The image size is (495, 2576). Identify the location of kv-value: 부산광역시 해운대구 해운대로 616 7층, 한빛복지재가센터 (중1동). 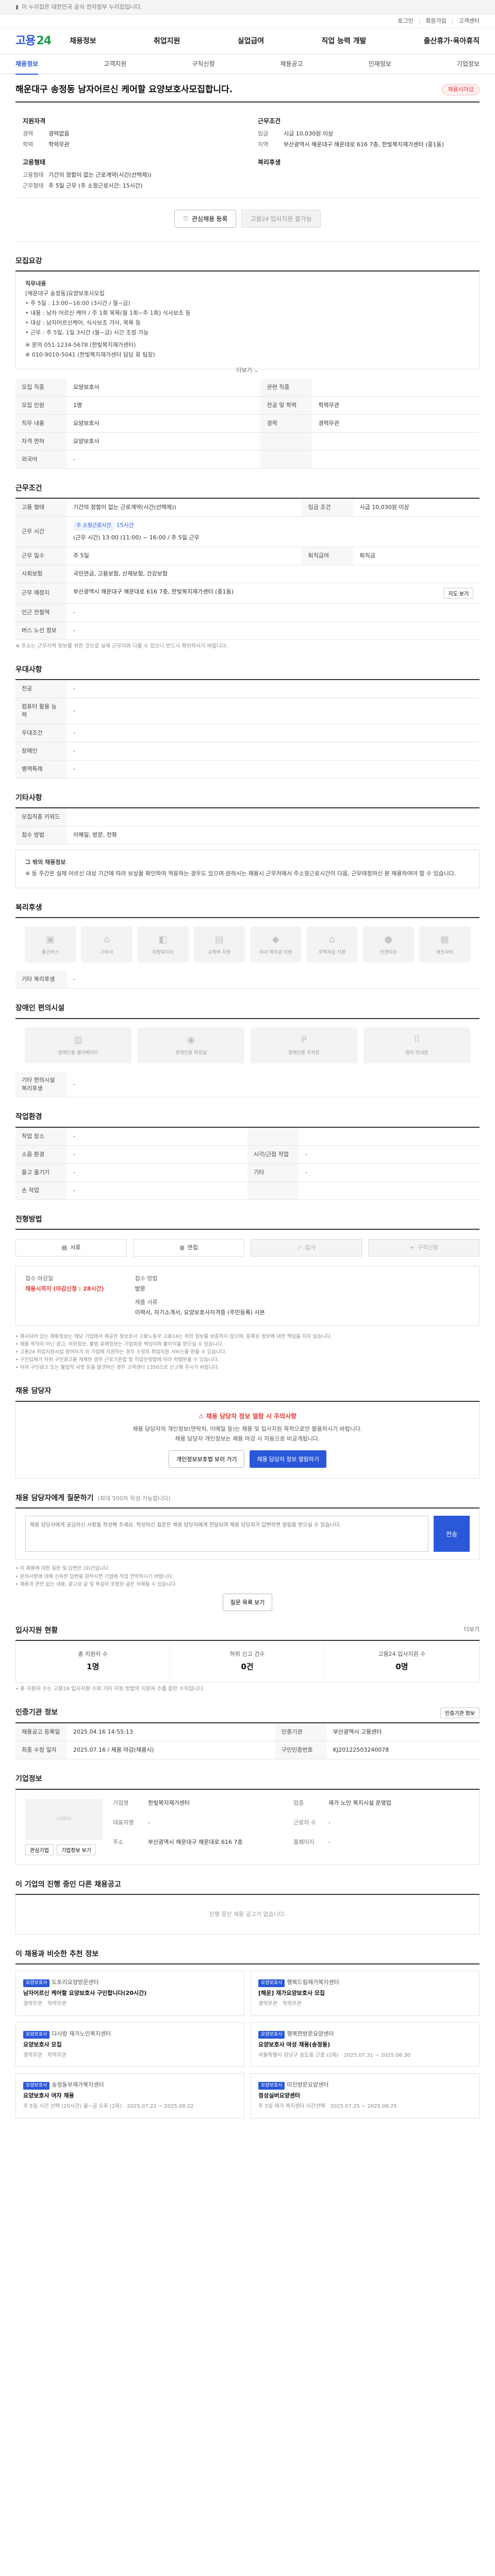
(364, 144).